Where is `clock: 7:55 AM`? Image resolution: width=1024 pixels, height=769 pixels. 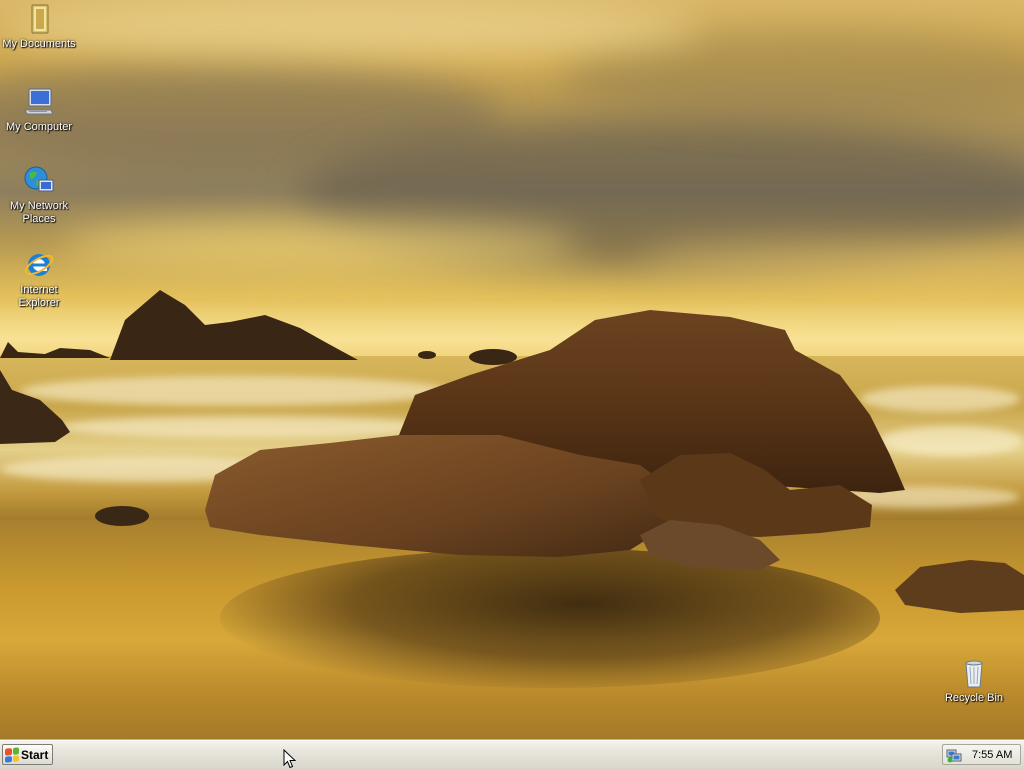
clock: 7:55 AM is located at coordinates (992, 755).